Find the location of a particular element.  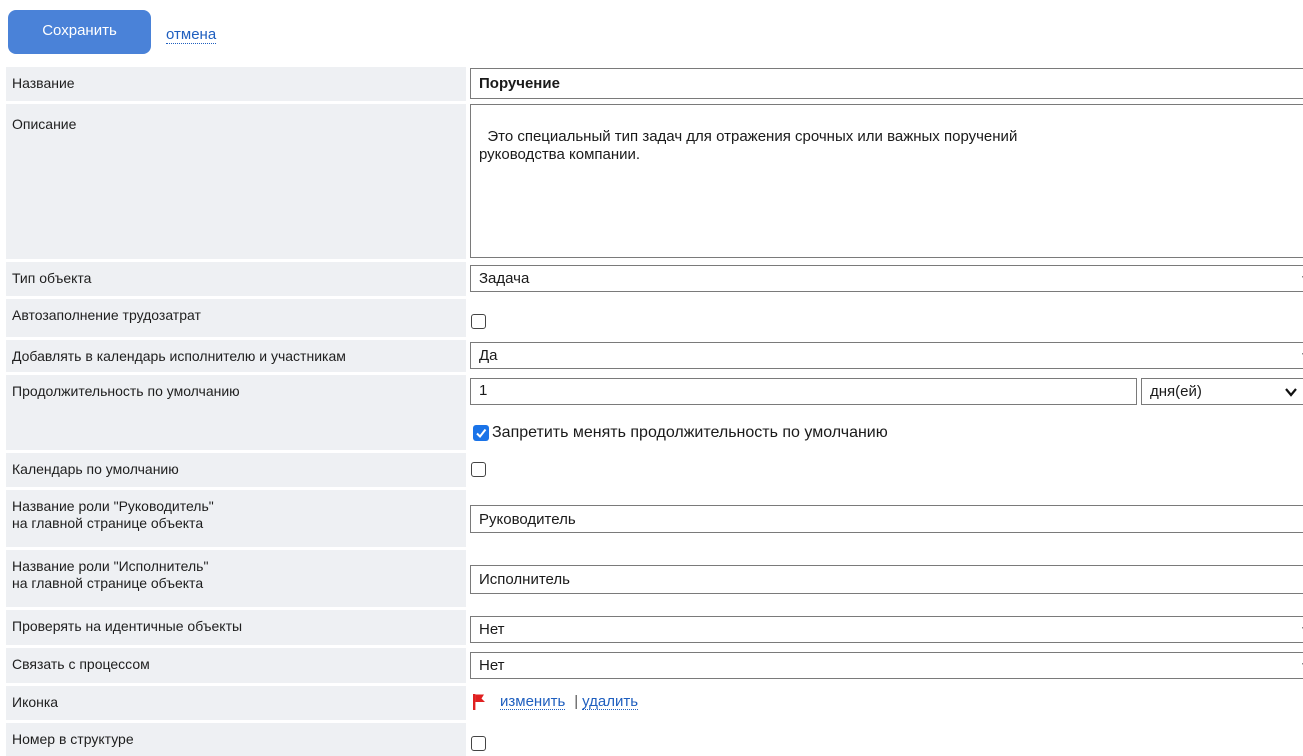

structure-number-checkbox is located at coordinates (478, 743).